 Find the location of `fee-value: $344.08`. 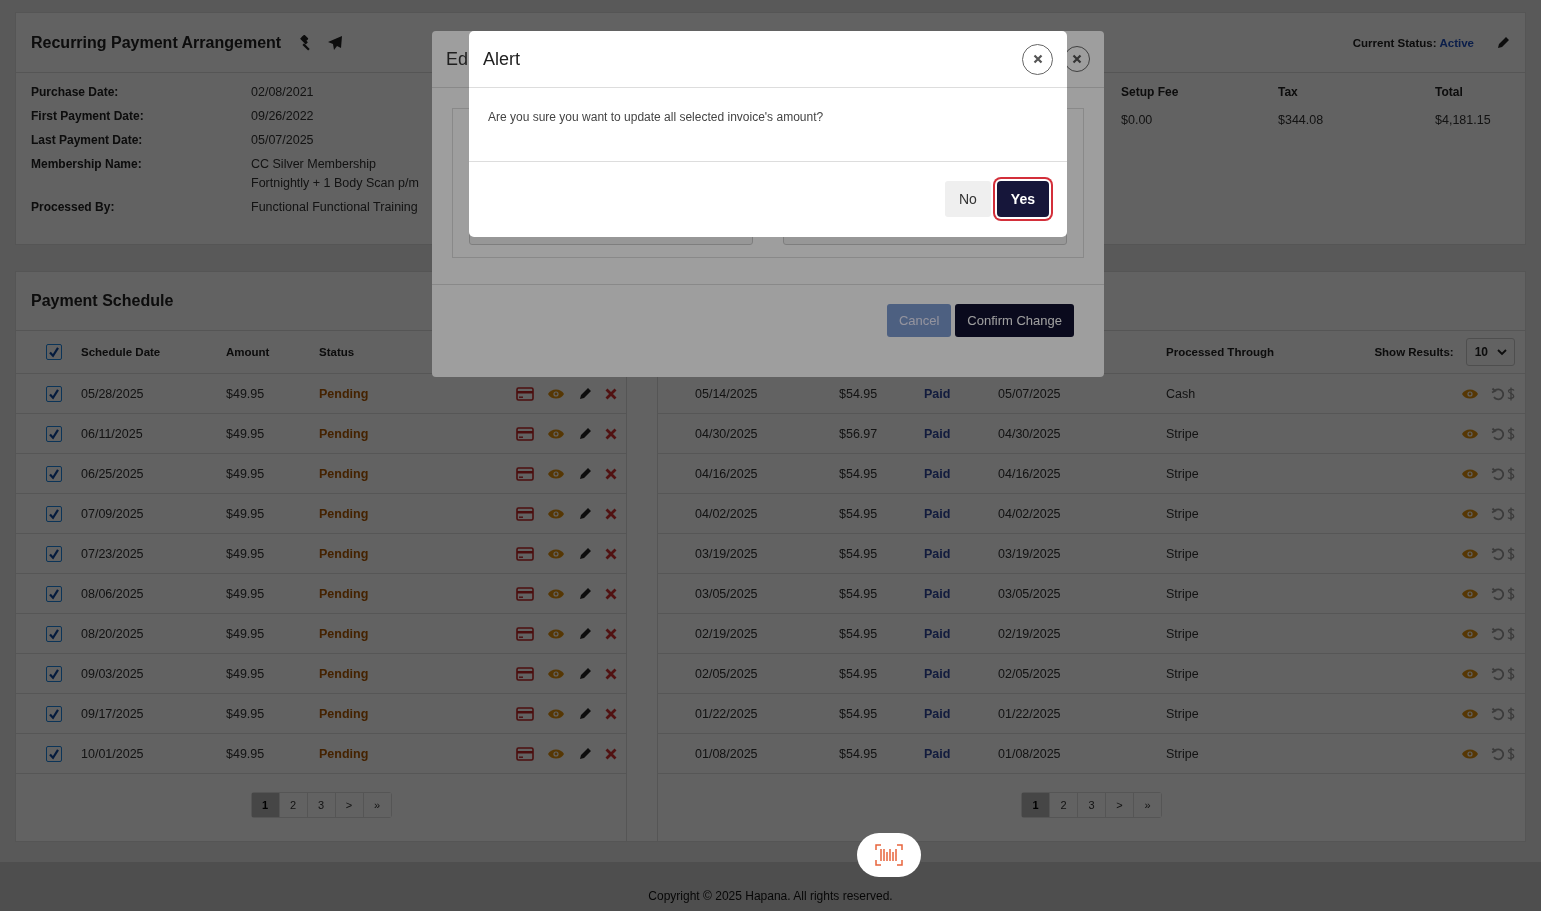

fee-value: $344.08 is located at coordinates (1301, 120).